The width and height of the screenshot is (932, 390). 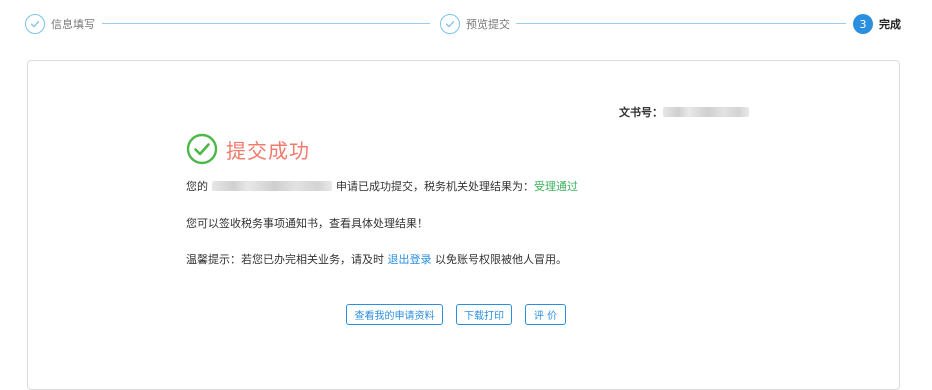 I want to click on step-label: 完成, so click(x=890, y=24).